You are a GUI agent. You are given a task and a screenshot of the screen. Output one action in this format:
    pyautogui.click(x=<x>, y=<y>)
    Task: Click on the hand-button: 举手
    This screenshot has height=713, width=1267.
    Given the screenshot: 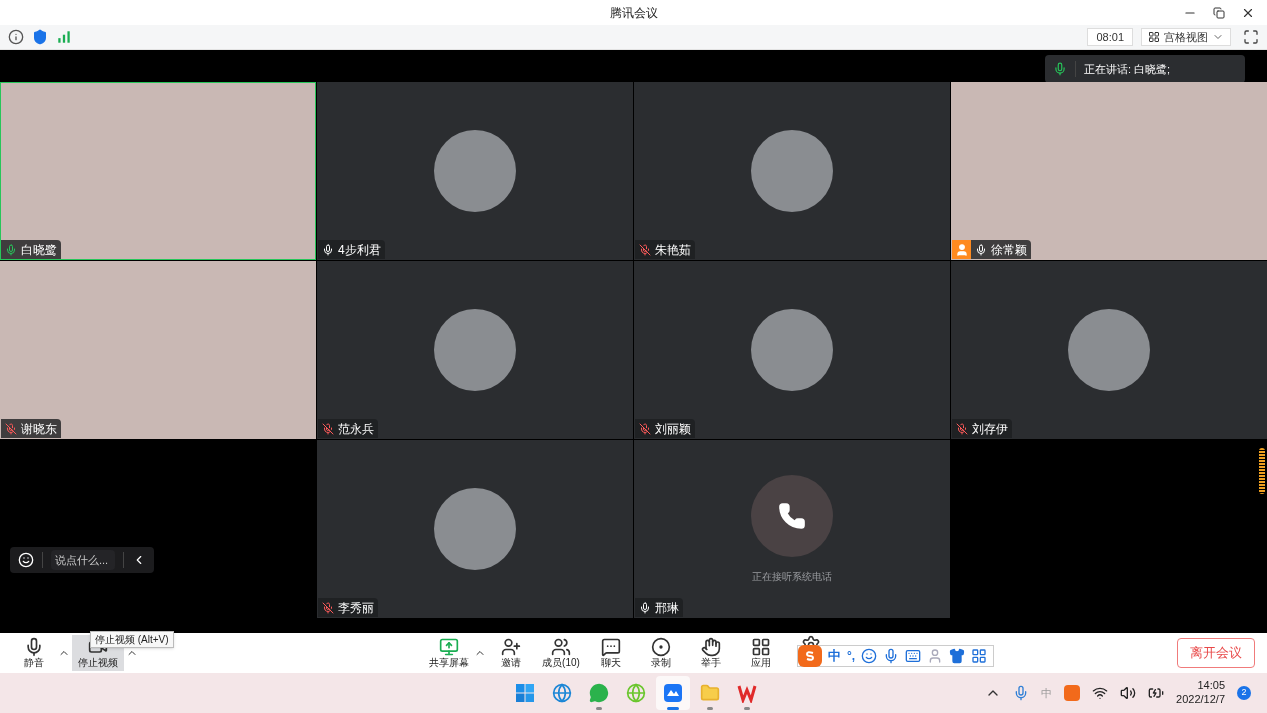 What is the action you would take?
    pyautogui.click(x=711, y=653)
    